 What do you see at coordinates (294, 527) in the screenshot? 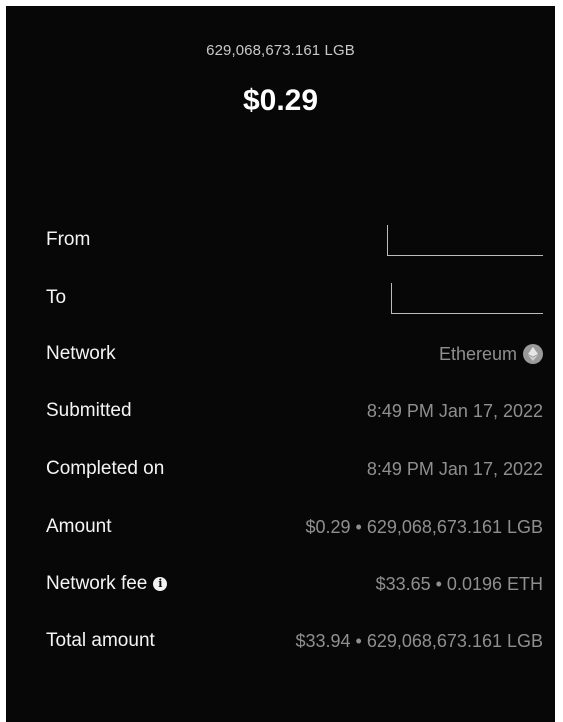
I see `amount-row: Amount $0.29 • 629,068,673.161 LGB` at bounding box center [294, 527].